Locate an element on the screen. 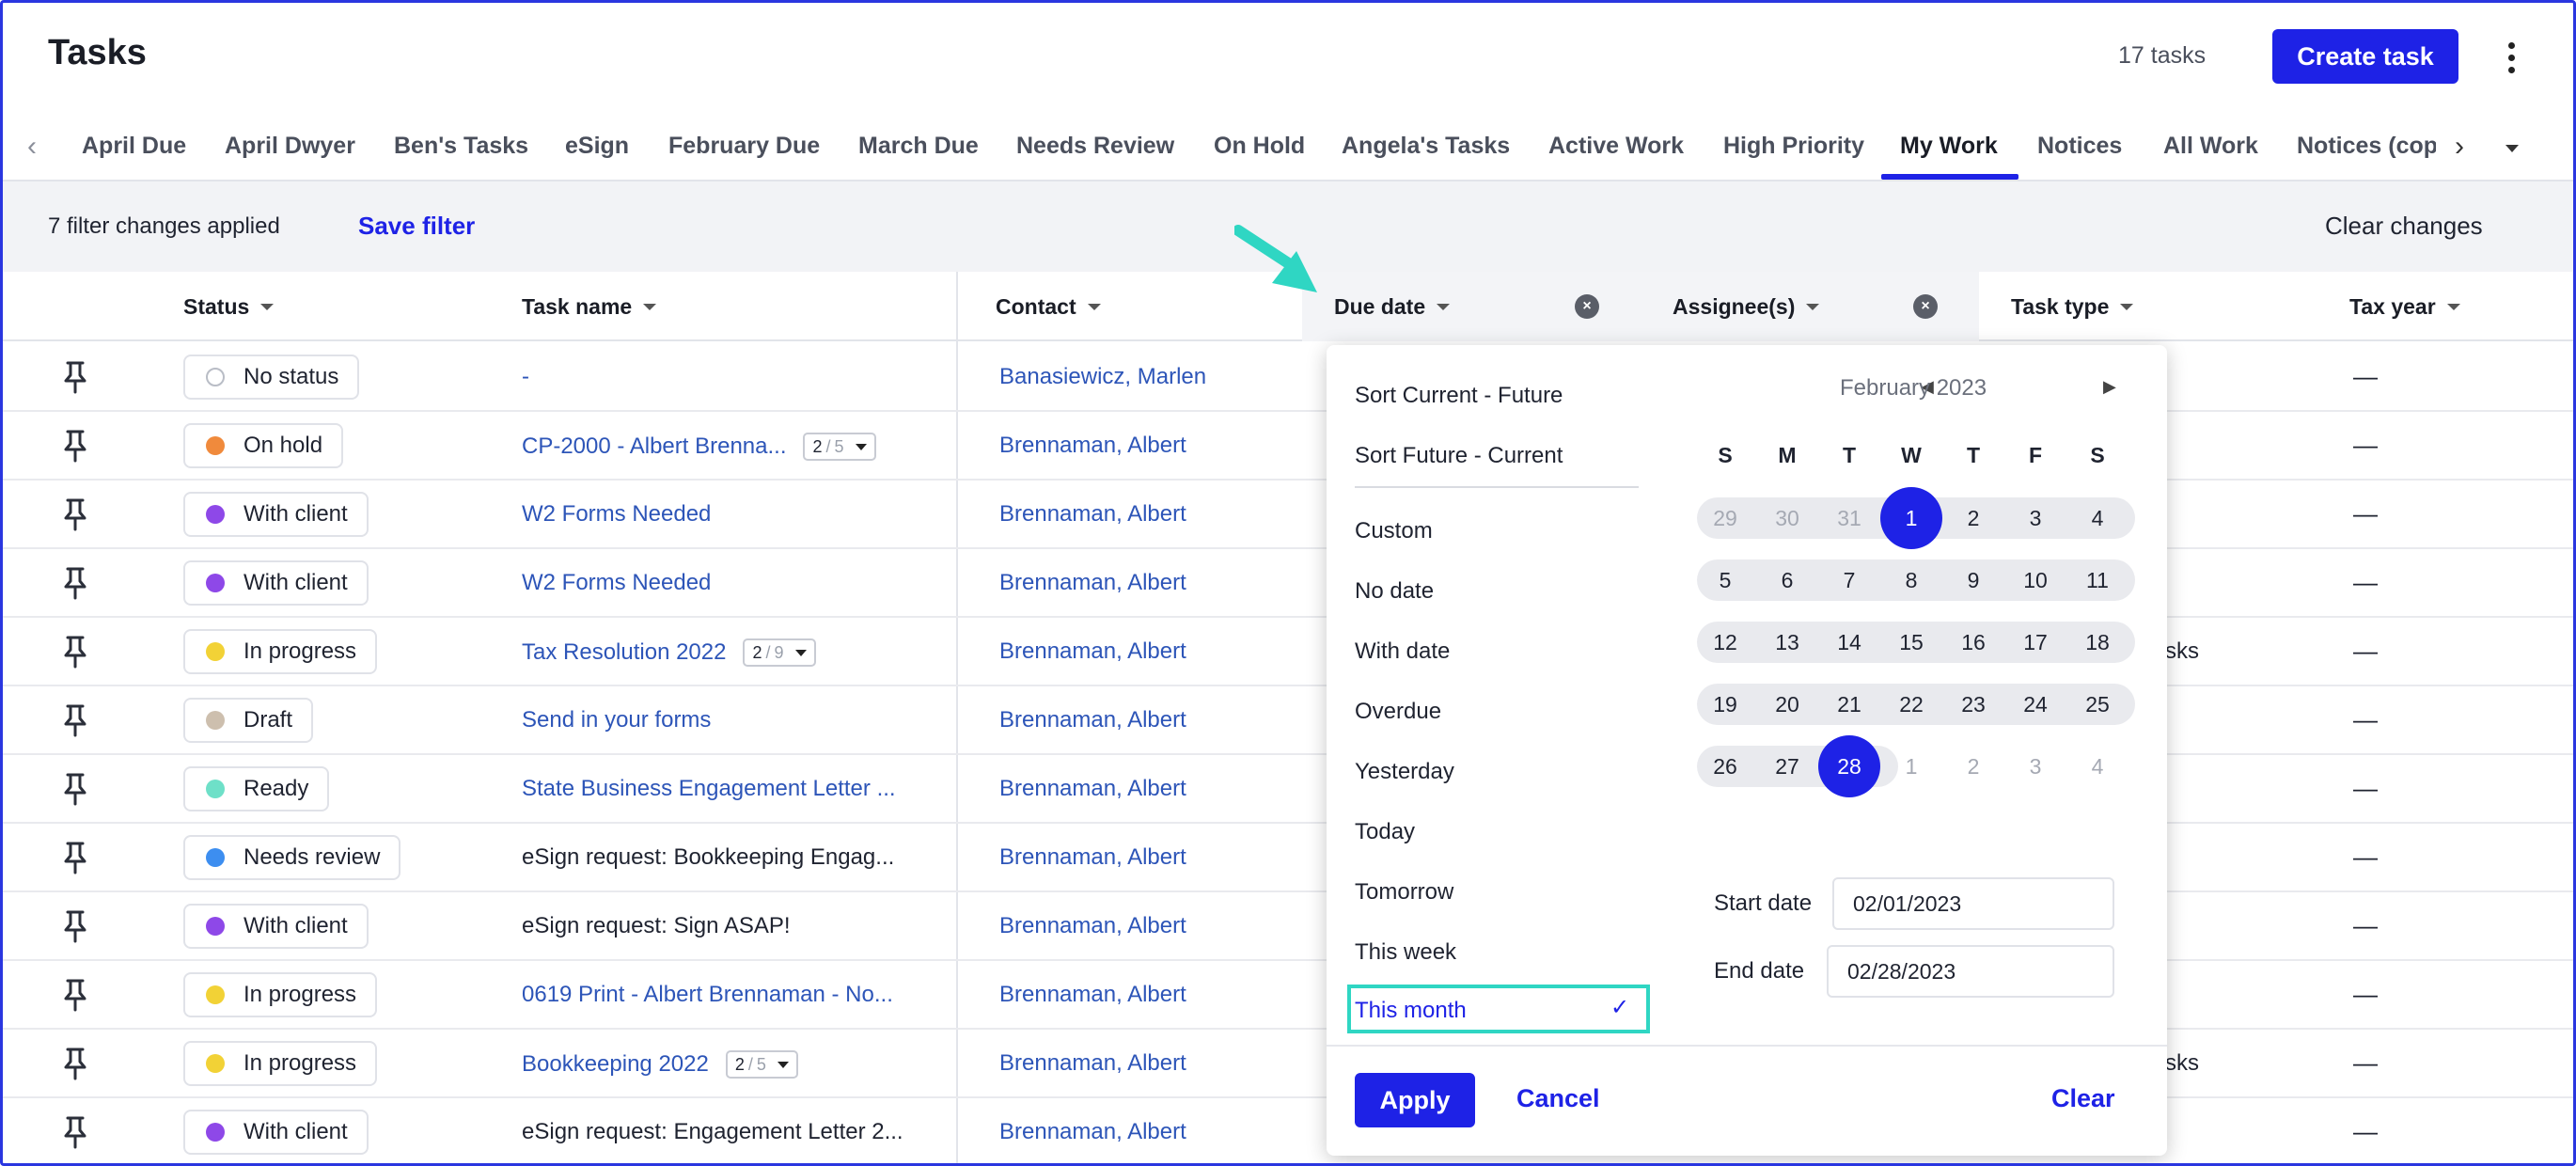 The image size is (2576, 1166). subtask-counter: 2/9 is located at coordinates (780, 653).